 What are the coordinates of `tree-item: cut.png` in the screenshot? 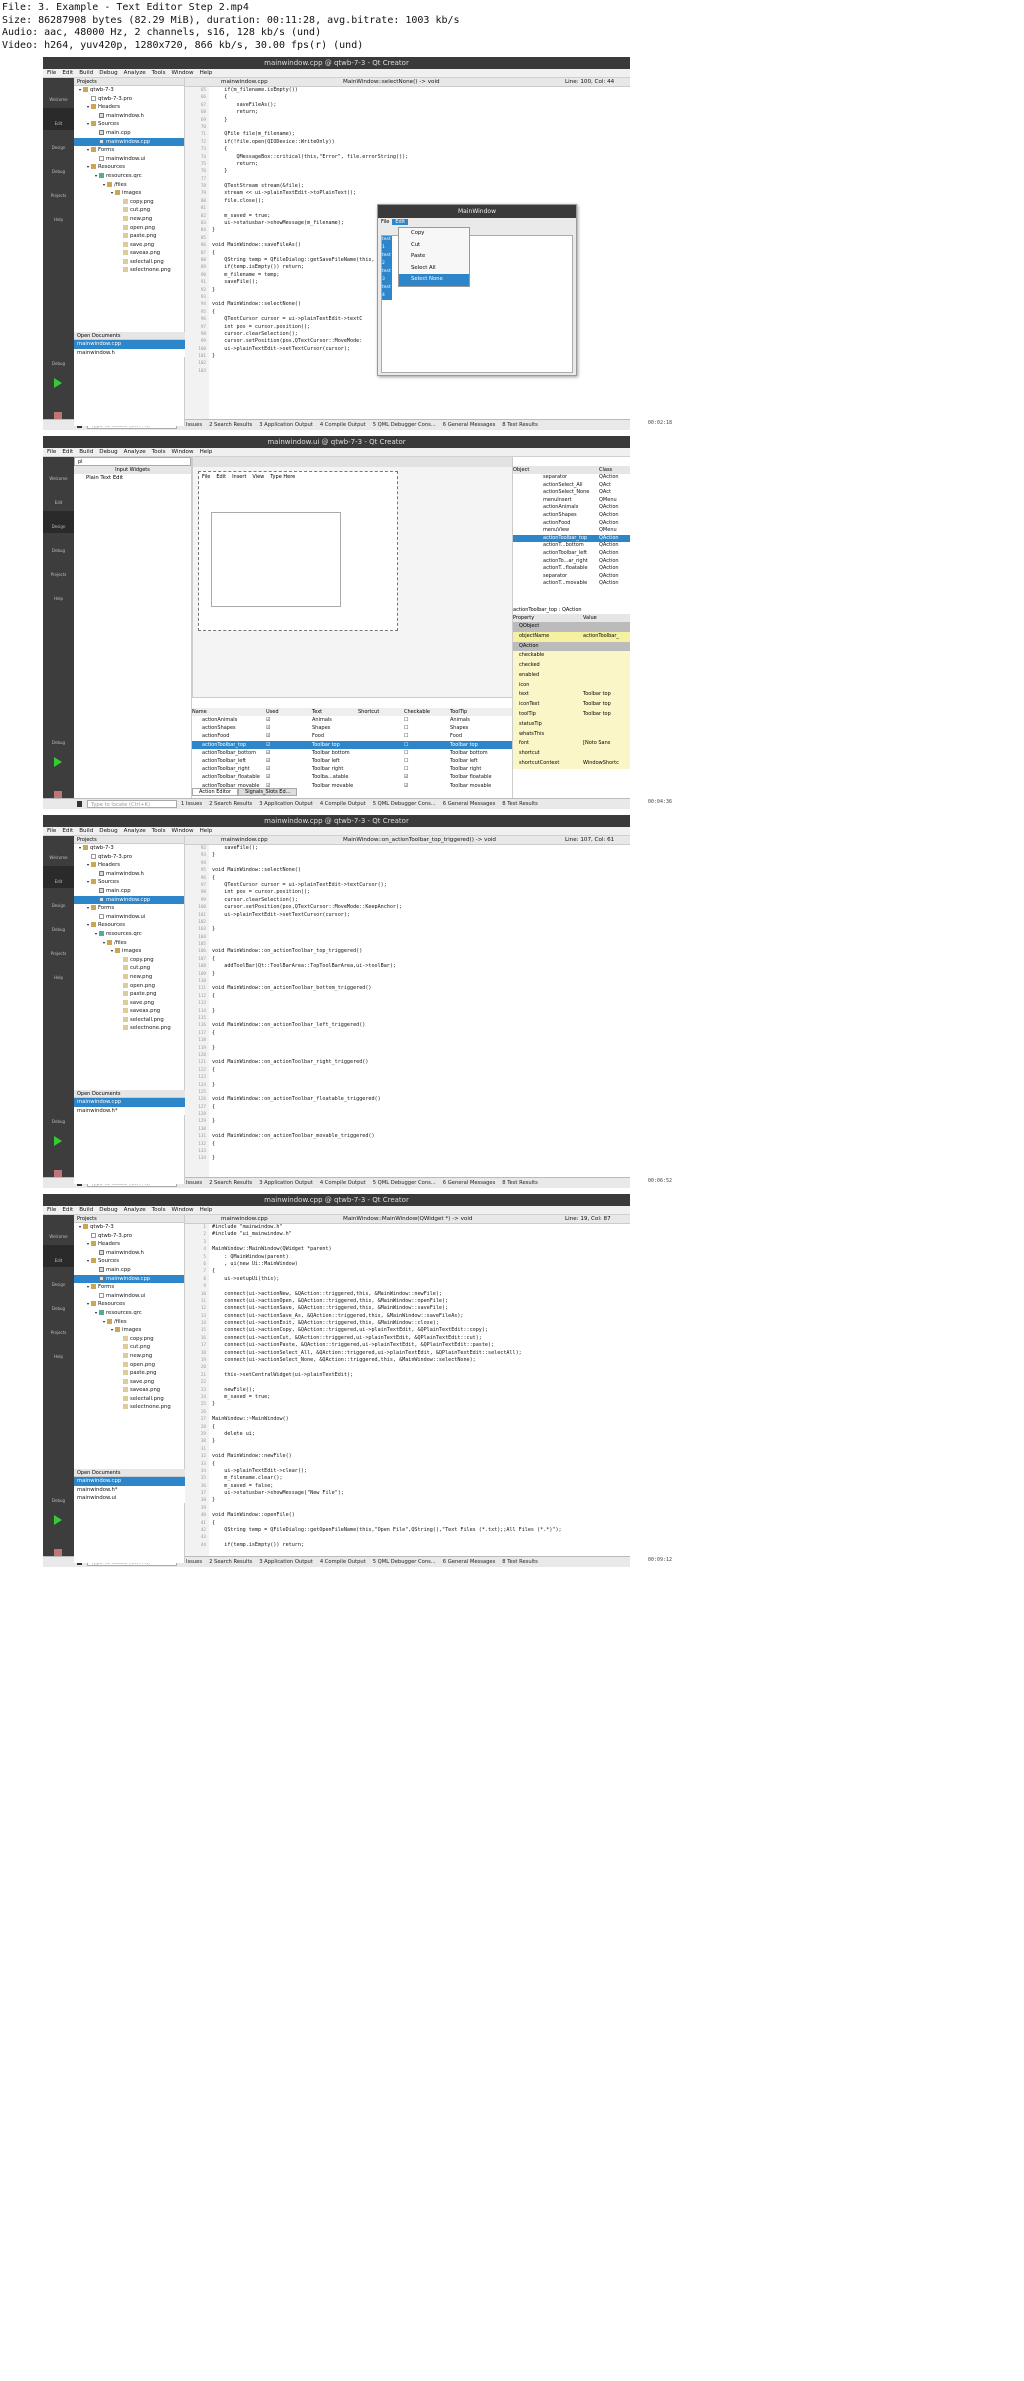 It's located at (129, 210).